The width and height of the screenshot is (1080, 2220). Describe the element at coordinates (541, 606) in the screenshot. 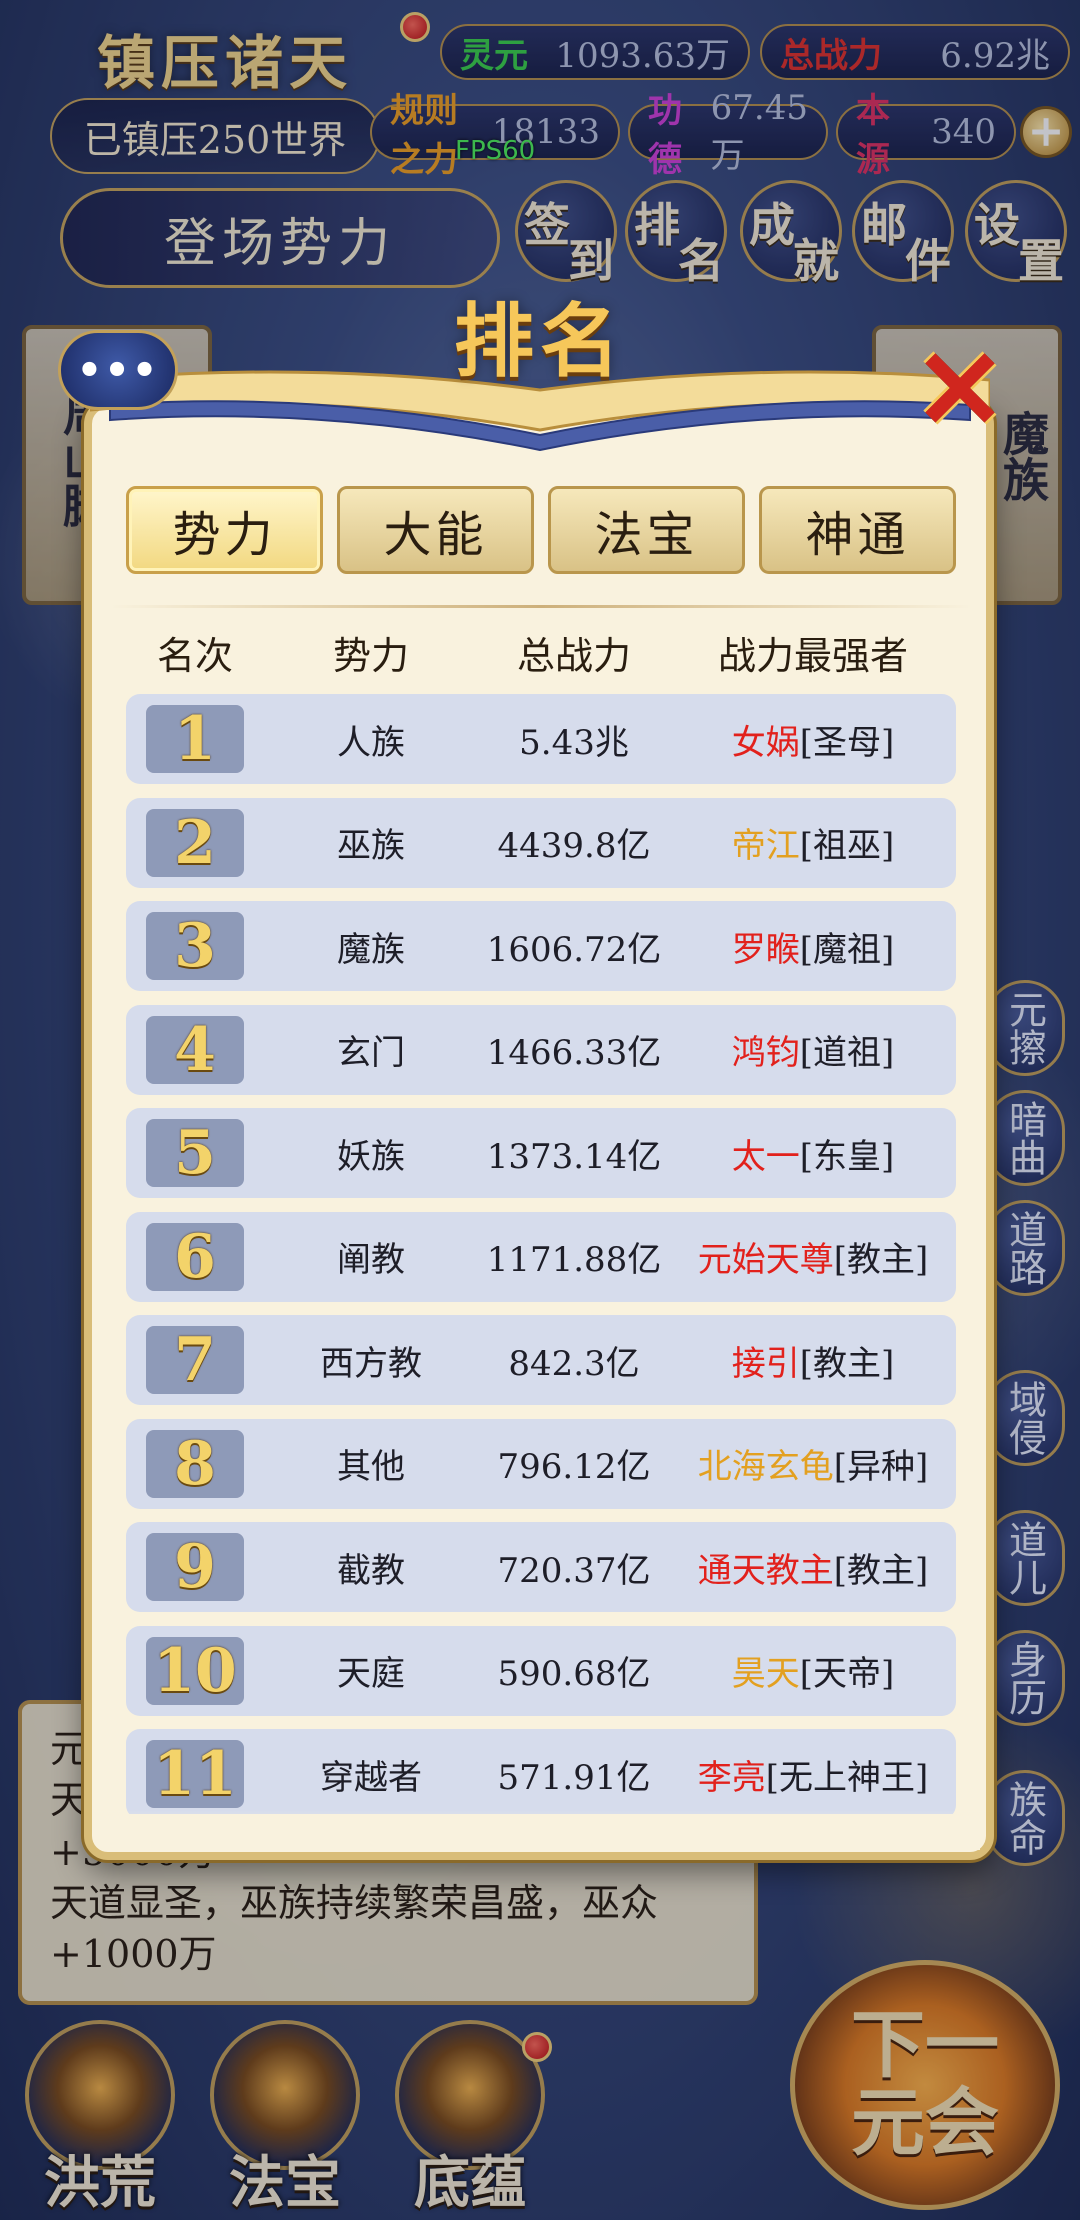

I see `divider` at that location.